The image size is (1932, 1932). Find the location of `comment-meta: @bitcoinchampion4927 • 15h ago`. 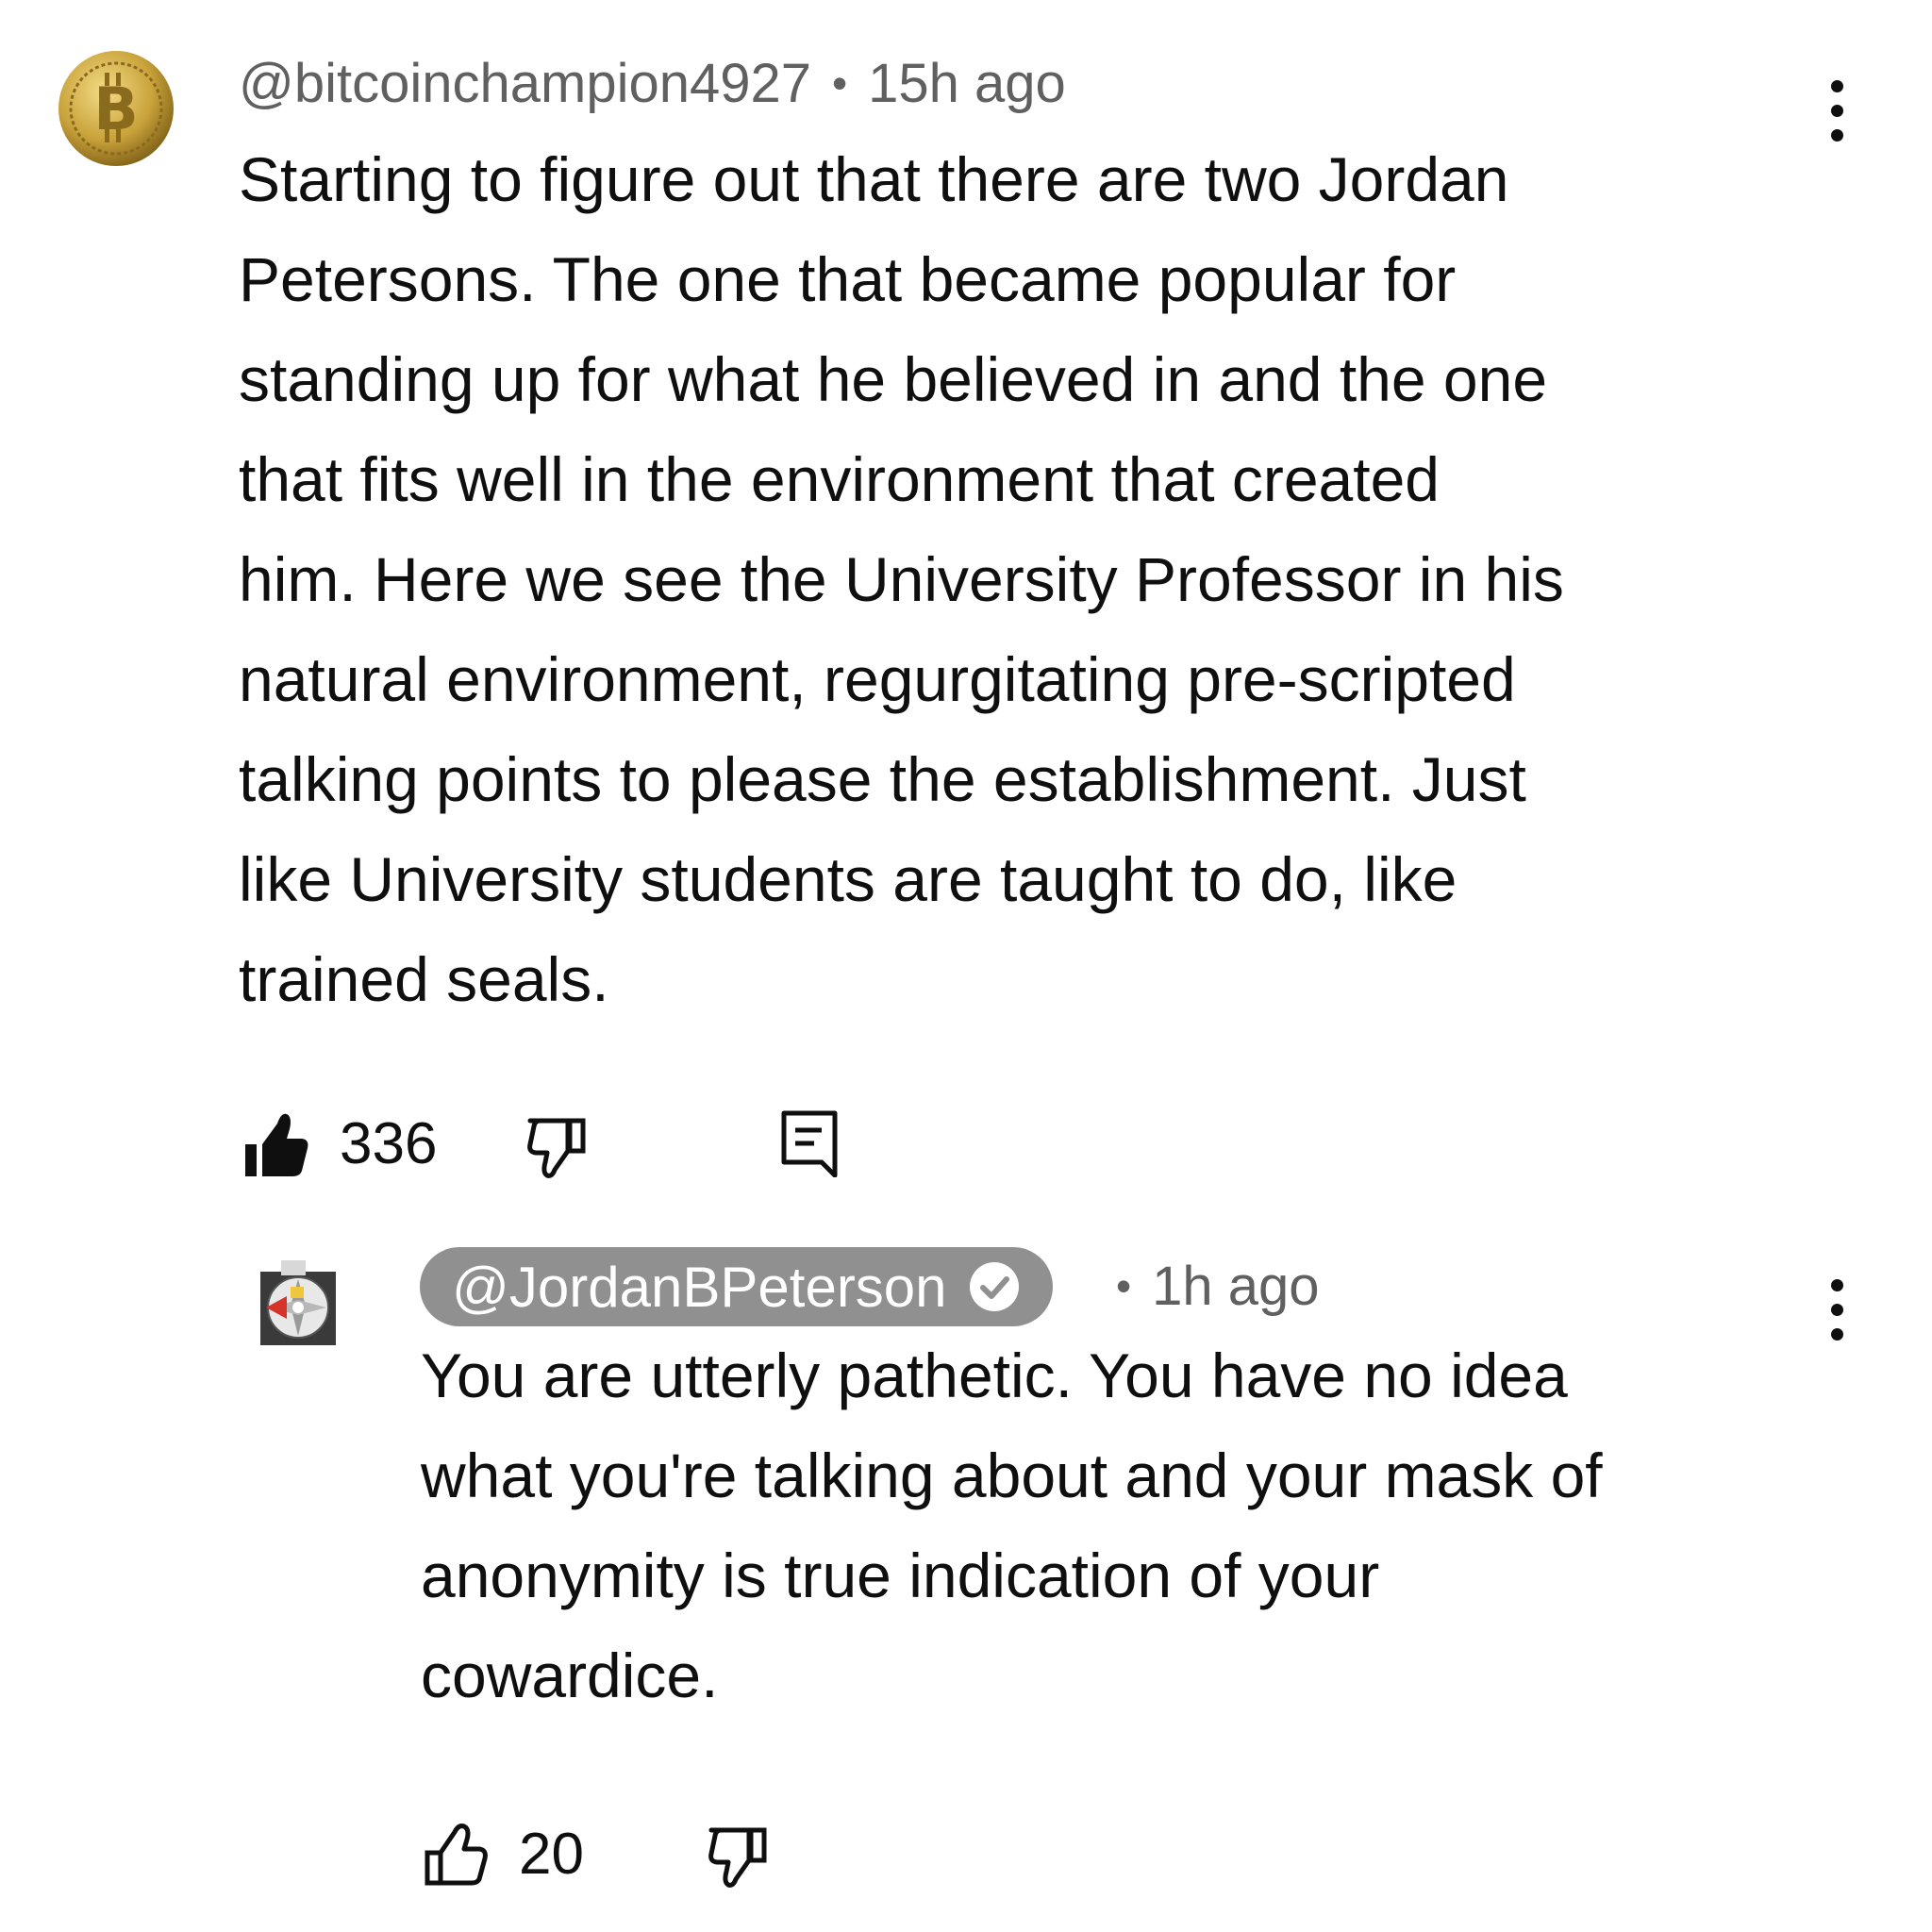

comment-meta: @bitcoinchampion4927 • 15h ago is located at coordinates (653, 85).